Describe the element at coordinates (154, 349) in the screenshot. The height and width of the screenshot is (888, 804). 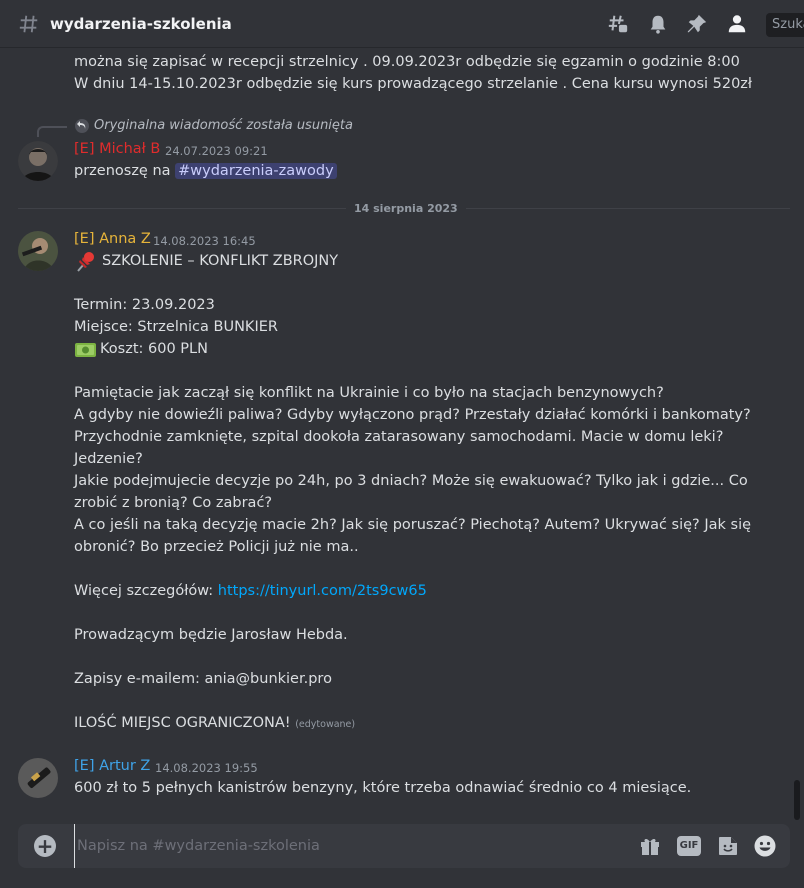
I see `message-text-line: Koszt: 600 PLN` at that location.